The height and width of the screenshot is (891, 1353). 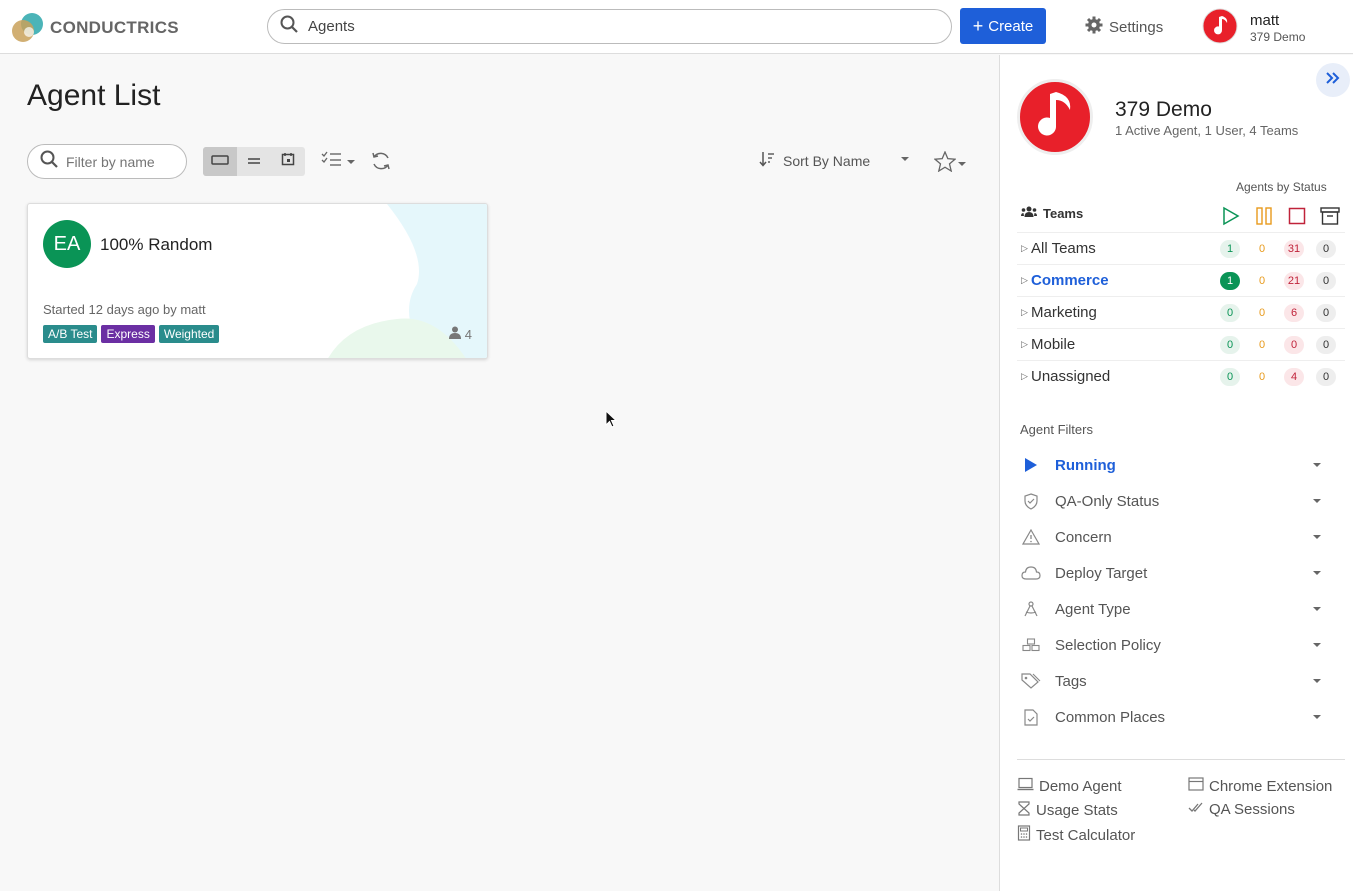 I want to click on filter-selection-policy: Selection Policy, so click(x=1172, y=645).